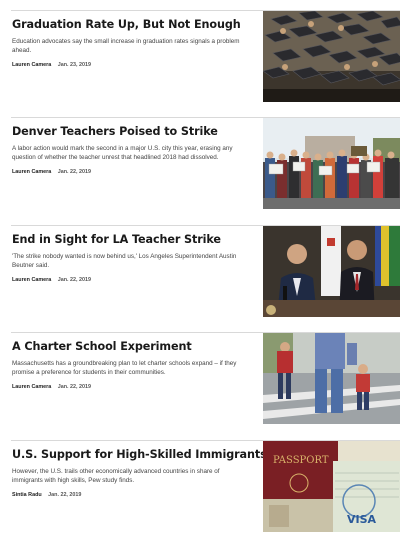 This screenshot has width=414, height=546. What do you see at coordinates (132, 240) in the screenshot?
I see `article-headline: End in Sight for LA Teacher Strike` at bounding box center [132, 240].